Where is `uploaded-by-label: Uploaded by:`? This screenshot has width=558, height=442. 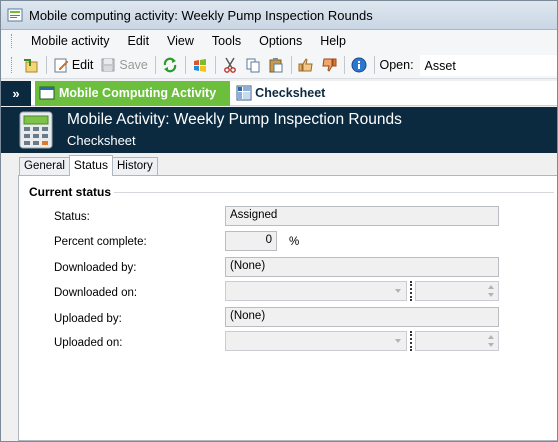 uploaded-by-label: Uploaded by: is located at coordinates (88, 319).